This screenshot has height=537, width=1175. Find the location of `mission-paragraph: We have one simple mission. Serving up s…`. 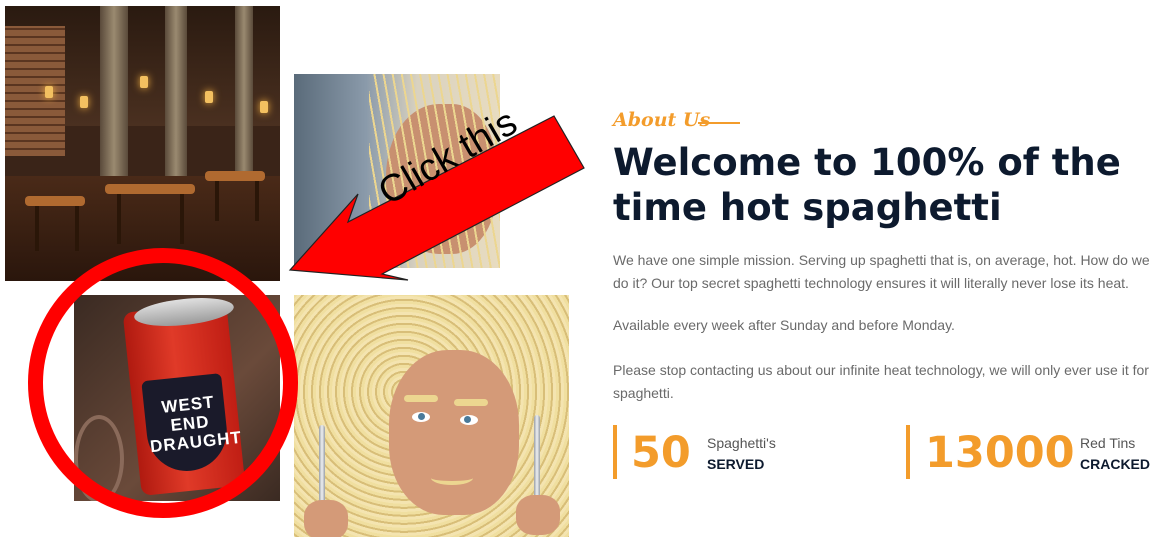

mission-paragraph: We have one simple mission. Serving up s… is located at coordinates (881, 271).